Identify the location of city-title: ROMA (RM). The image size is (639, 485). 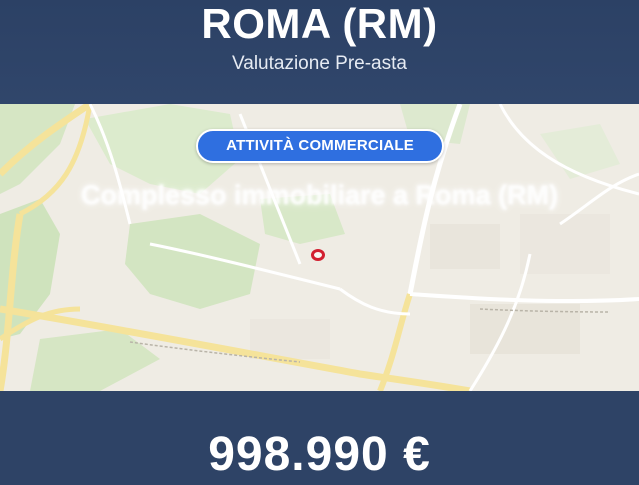
(319, 23).